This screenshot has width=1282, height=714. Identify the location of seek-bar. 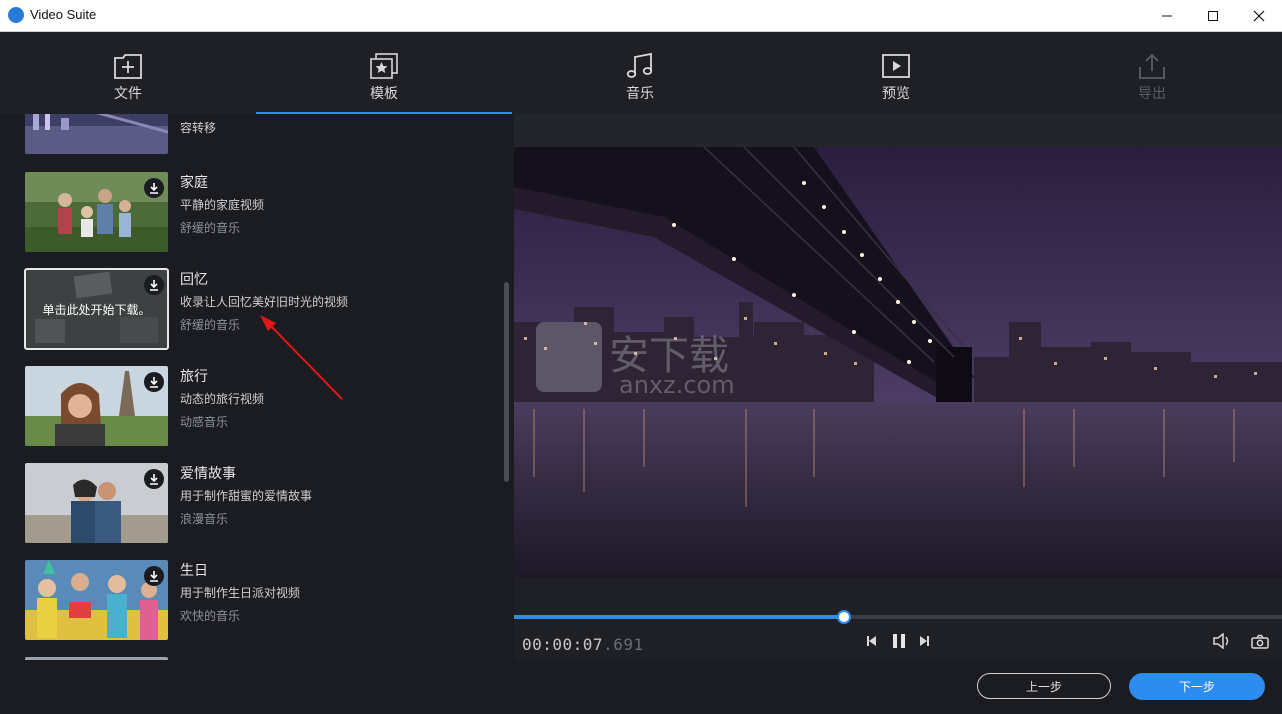
(898, 617).